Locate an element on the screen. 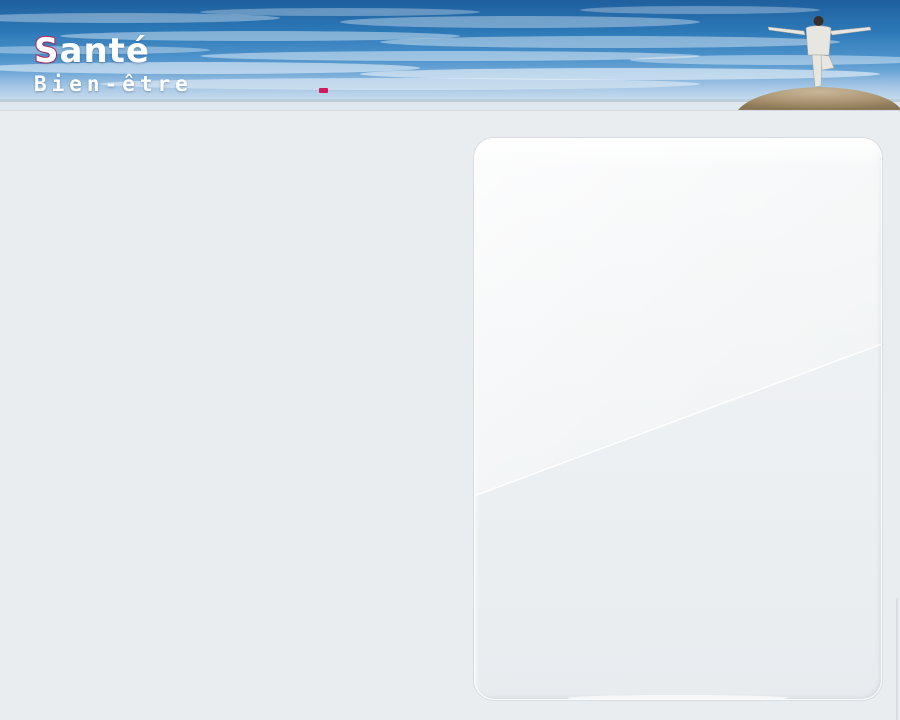 Image resolution: width=900 pixels, height=720 pixels. page-edge-line is located at coordinates (897, 659).